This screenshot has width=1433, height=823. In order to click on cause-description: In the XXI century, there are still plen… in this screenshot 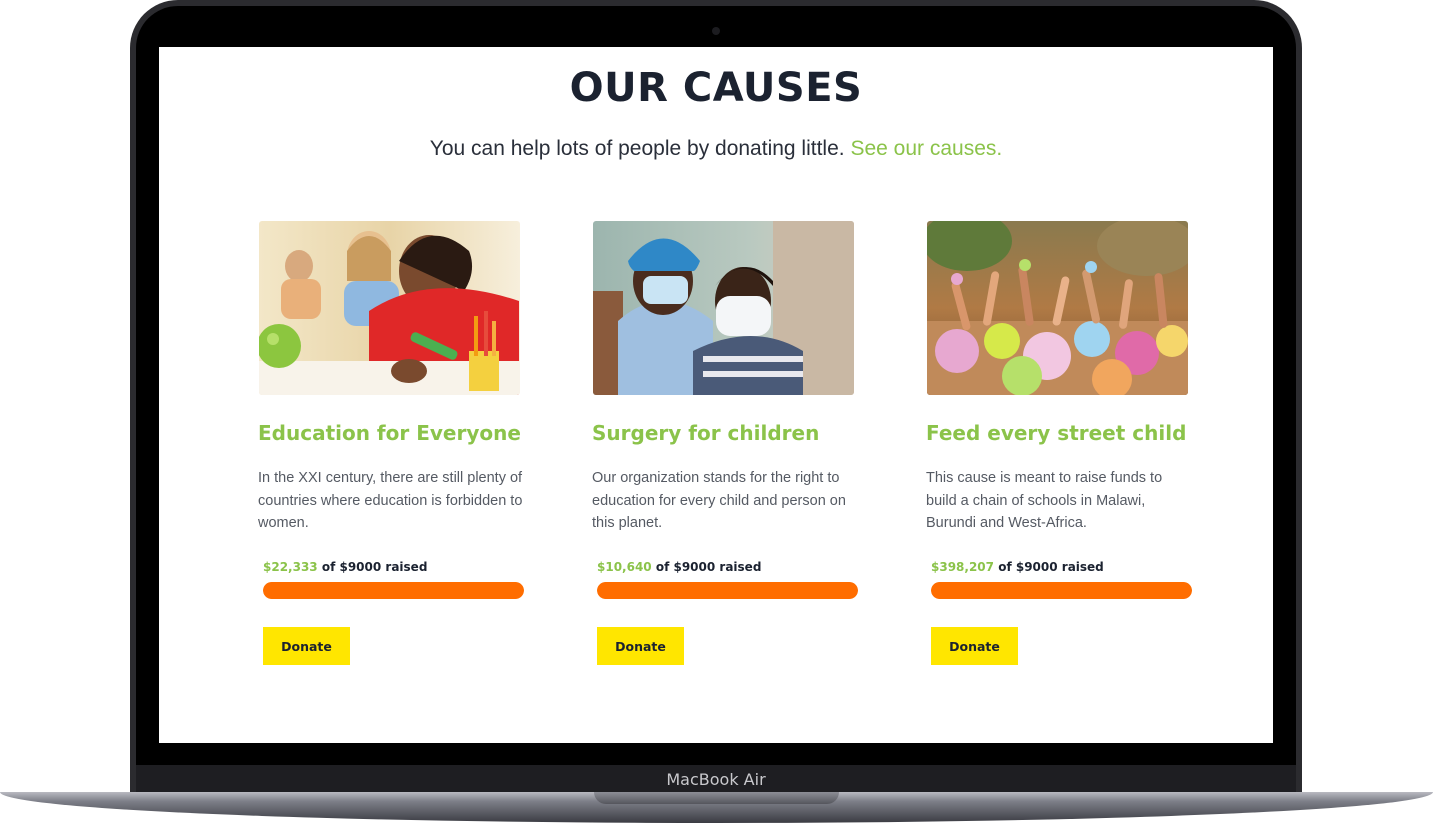, I will do `click(390, 500)`.